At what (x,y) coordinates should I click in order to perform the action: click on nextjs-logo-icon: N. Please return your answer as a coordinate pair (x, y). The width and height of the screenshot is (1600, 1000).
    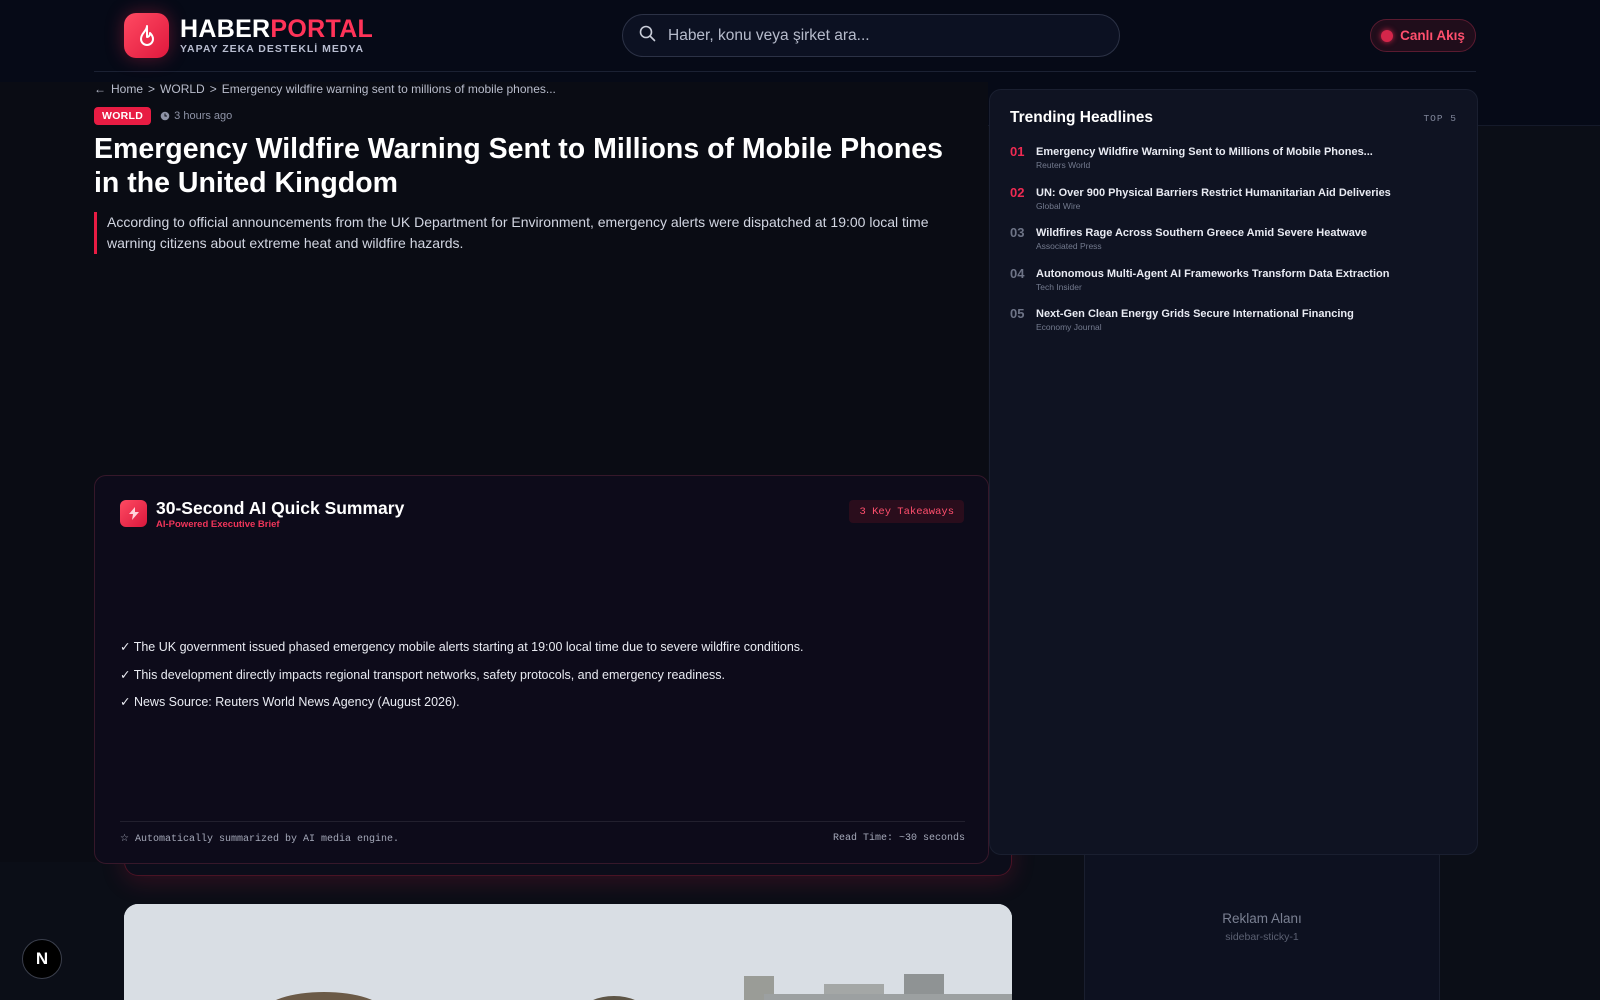
    Looking at the image, I should click on (42, 958).